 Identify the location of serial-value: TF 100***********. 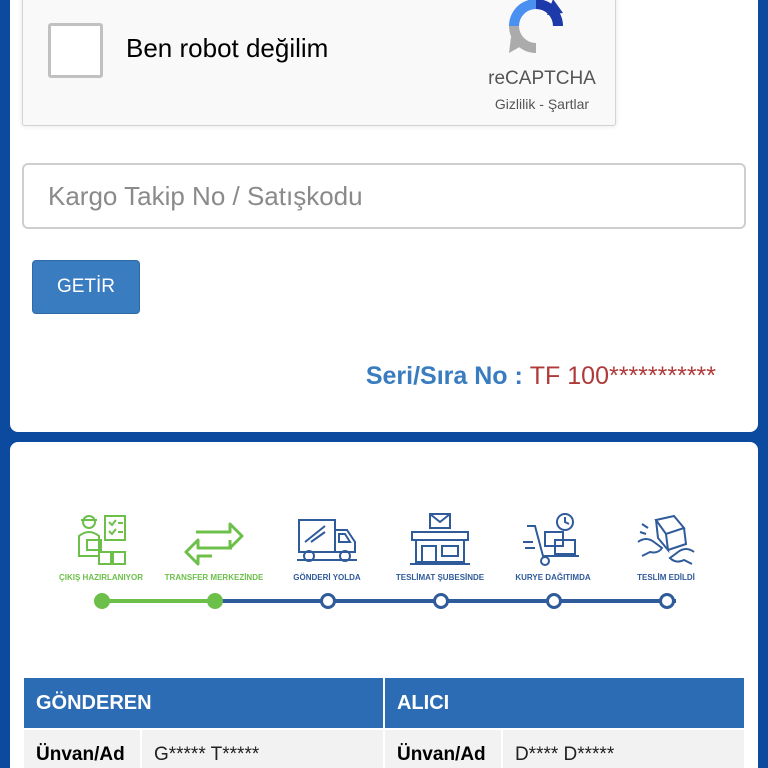
(622, 376).